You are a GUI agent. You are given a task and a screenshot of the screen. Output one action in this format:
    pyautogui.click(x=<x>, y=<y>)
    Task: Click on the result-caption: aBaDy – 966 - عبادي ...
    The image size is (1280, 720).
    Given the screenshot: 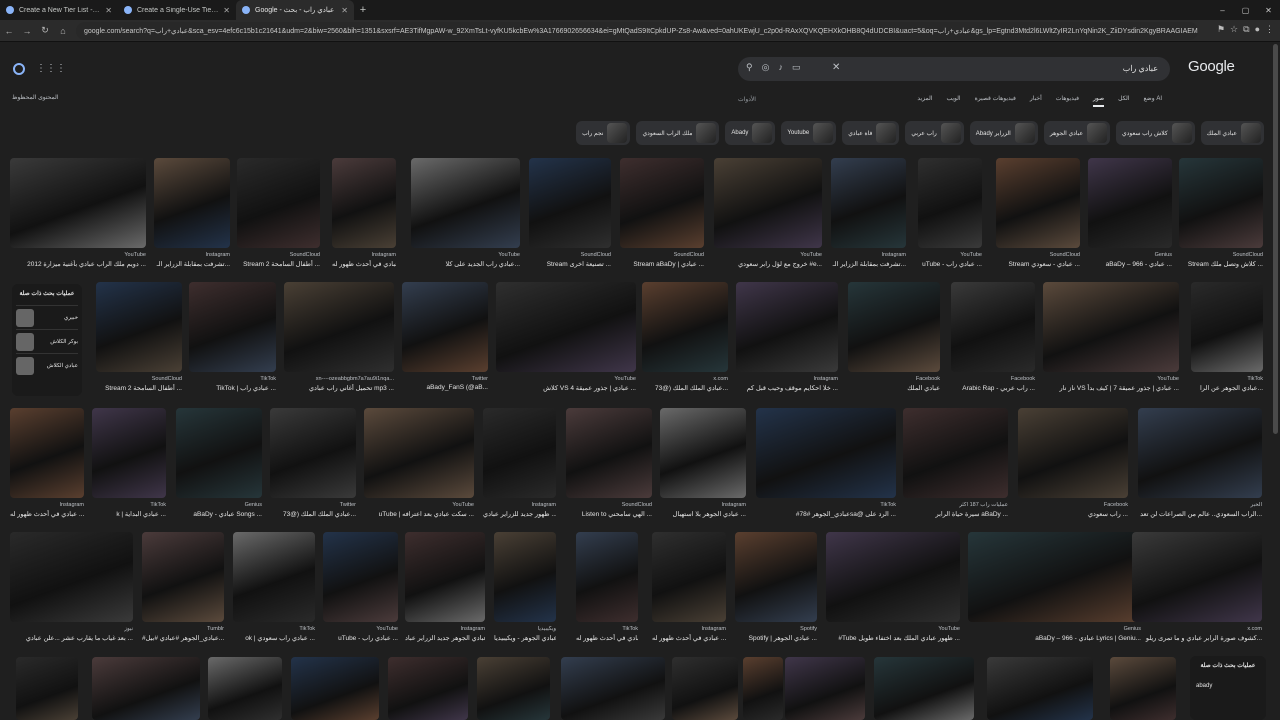 What is the action you would take?
    pyautogui.click(x=1130, y=264)
    